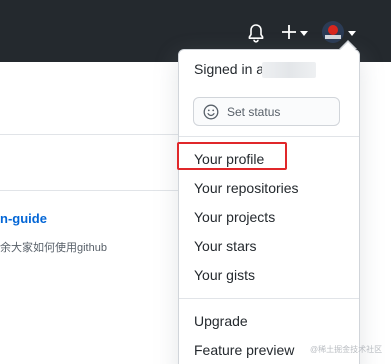 Image resolution: width=391 pixels, height=364 pixels. What do you see at coordinates (234, 217) in the screenshot?
I see `menu-item-your-projects: Your projects` at bounding box center [234, 217].